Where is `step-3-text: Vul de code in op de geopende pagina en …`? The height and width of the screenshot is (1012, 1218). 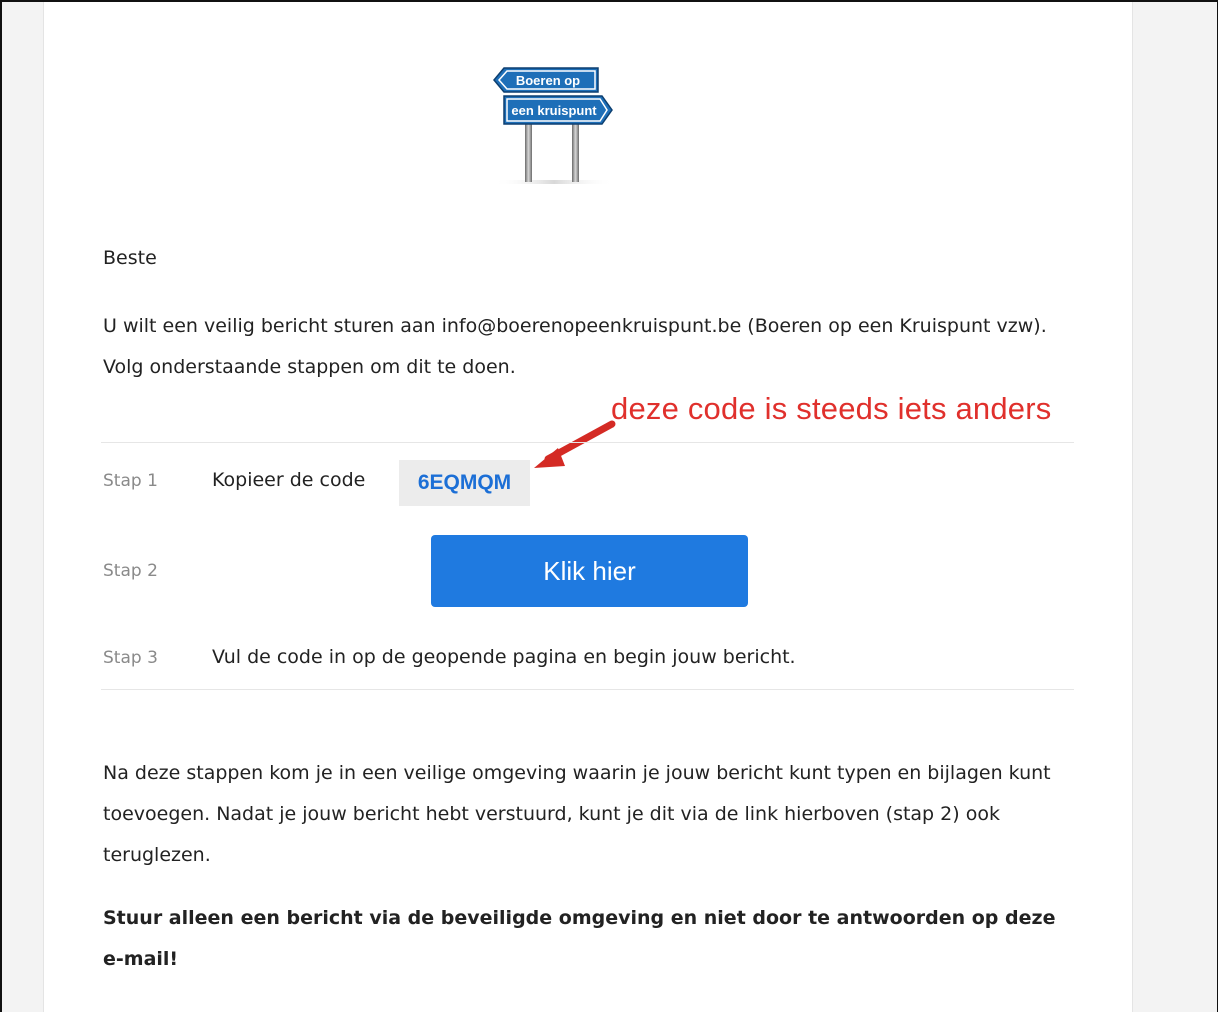
step-3-text: Vul de code in op de geopende pagina en … is located at coordinates (504, 657).